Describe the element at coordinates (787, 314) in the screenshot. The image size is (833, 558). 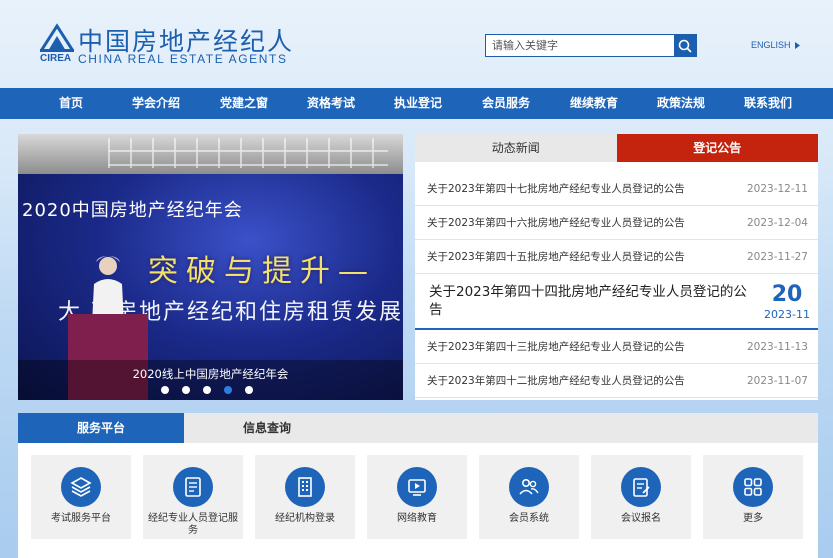
I see `featured-news-year-month: 2023-11` at that location.